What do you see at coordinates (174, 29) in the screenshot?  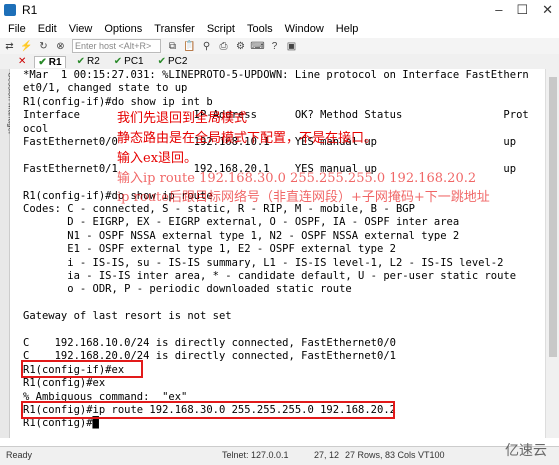 I see `menu-transfer: Transfer` at bounding box center [174, 29].